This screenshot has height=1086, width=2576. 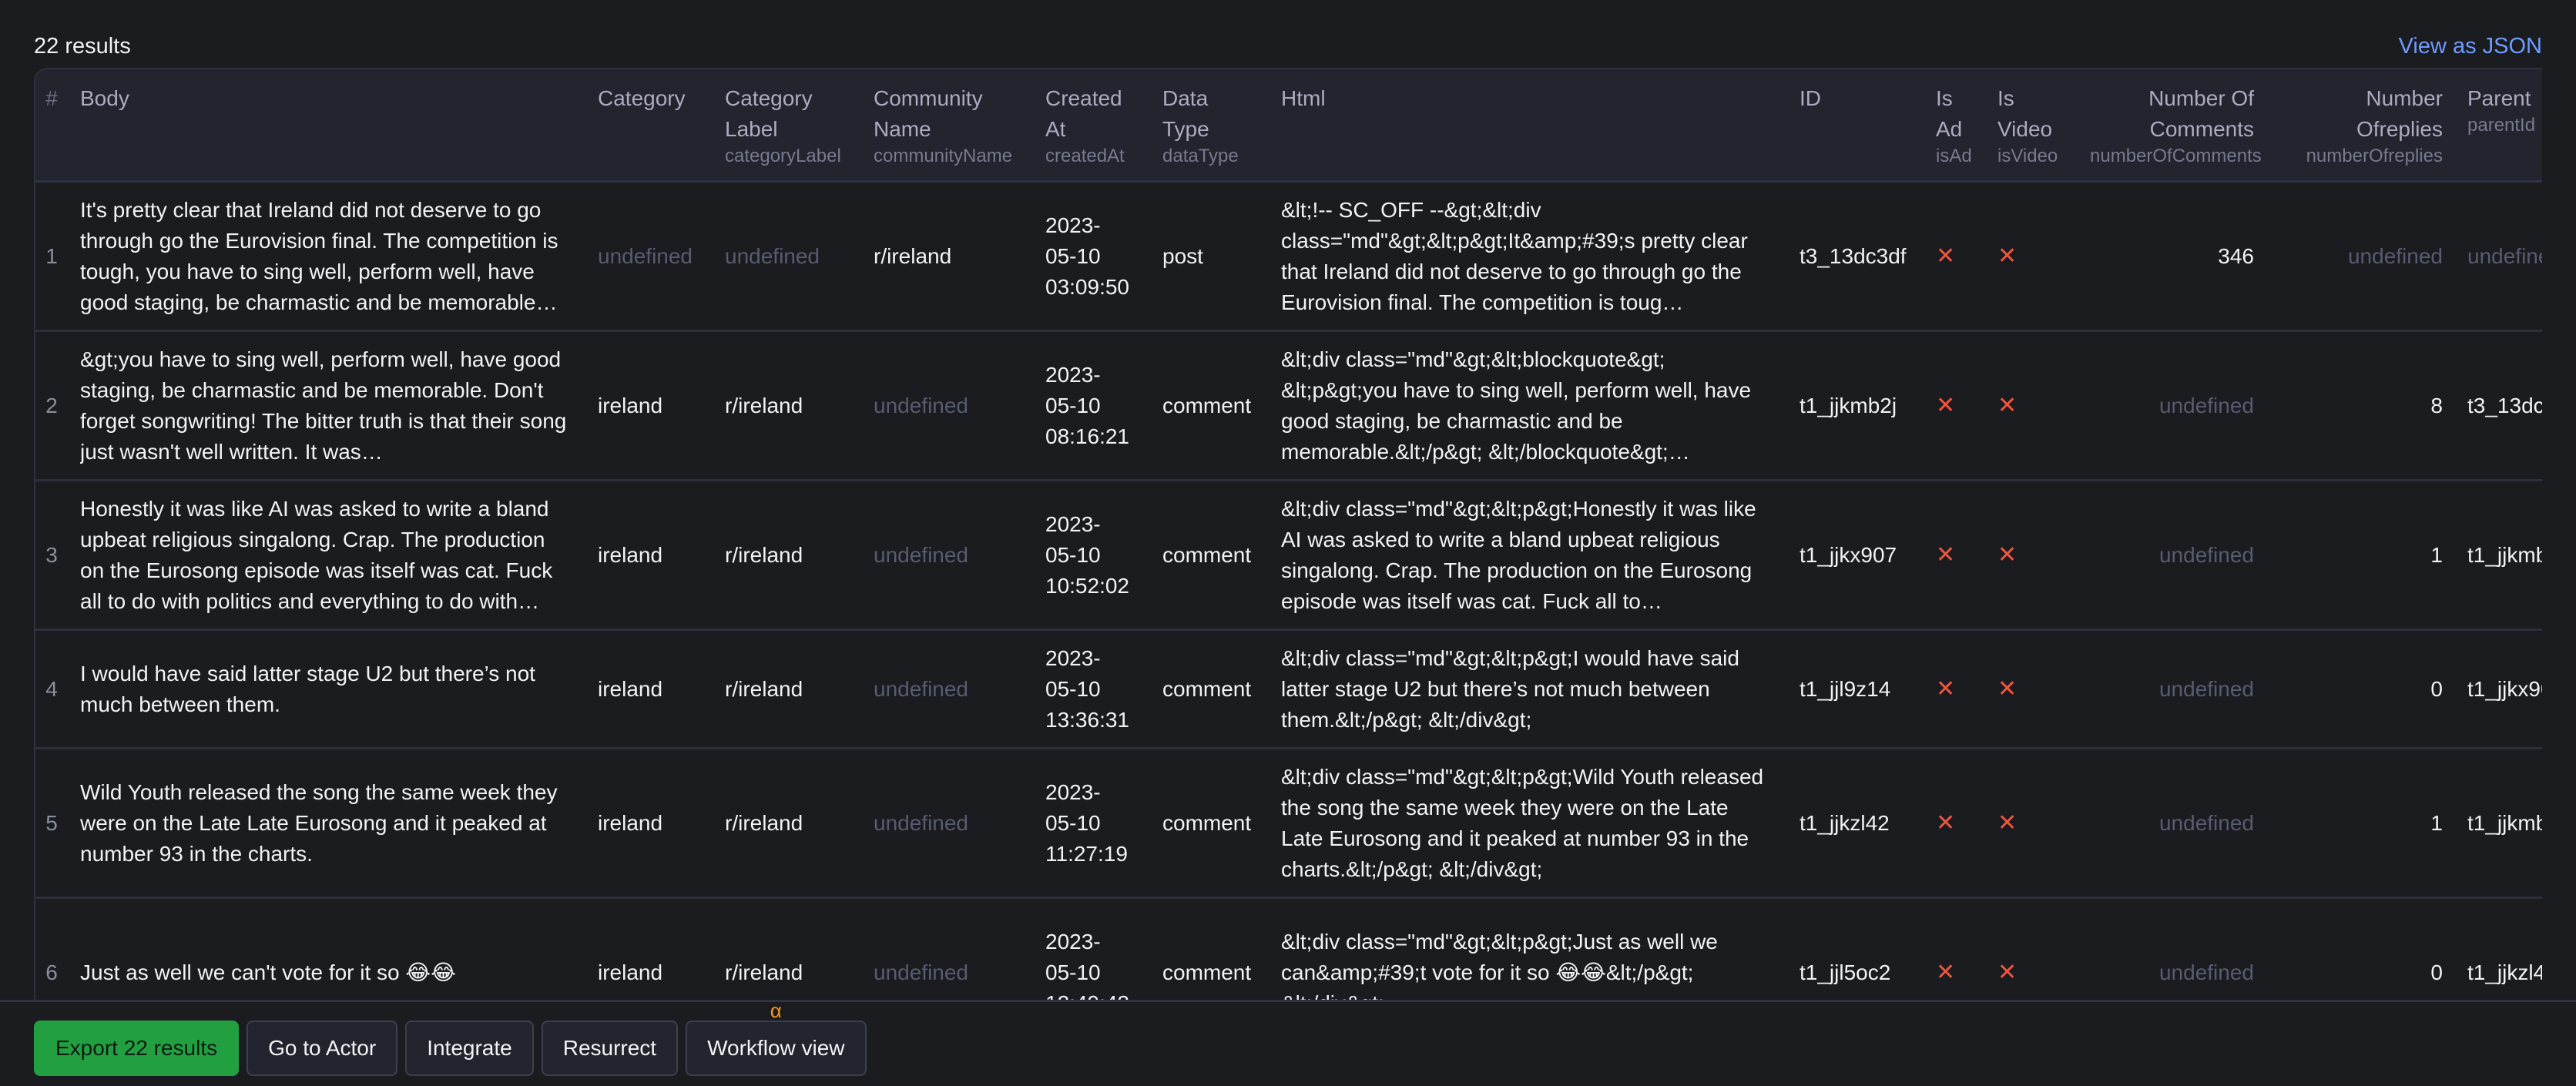 I want to click on parent-id-cell: t1_jjkmb2j, so click(x=2498, y=555).